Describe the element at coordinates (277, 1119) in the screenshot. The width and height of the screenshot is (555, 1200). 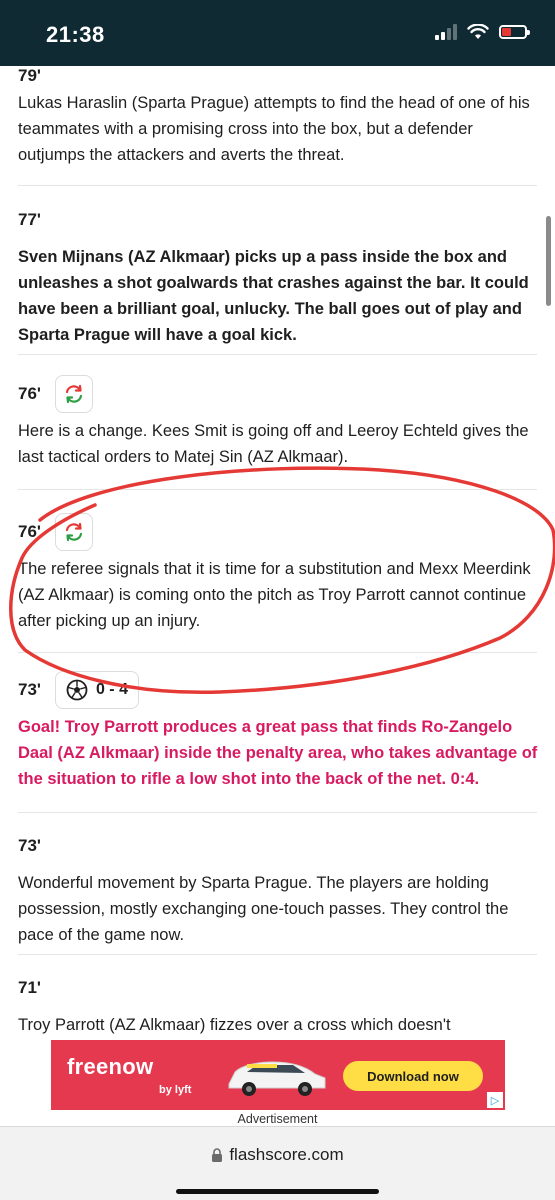
I see `advertisement-label: Advertisement` at that location.